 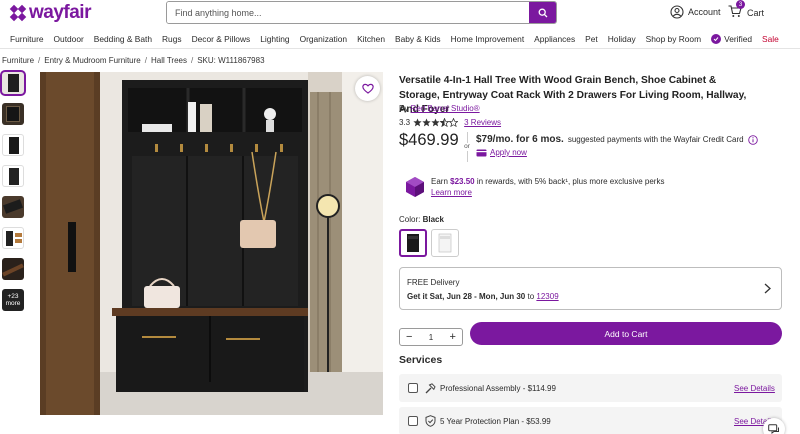 What do you see at coordinates (547, 296) in the screenshot?
I see `zip-code-link: 12309` at bounding box center [547, 296].